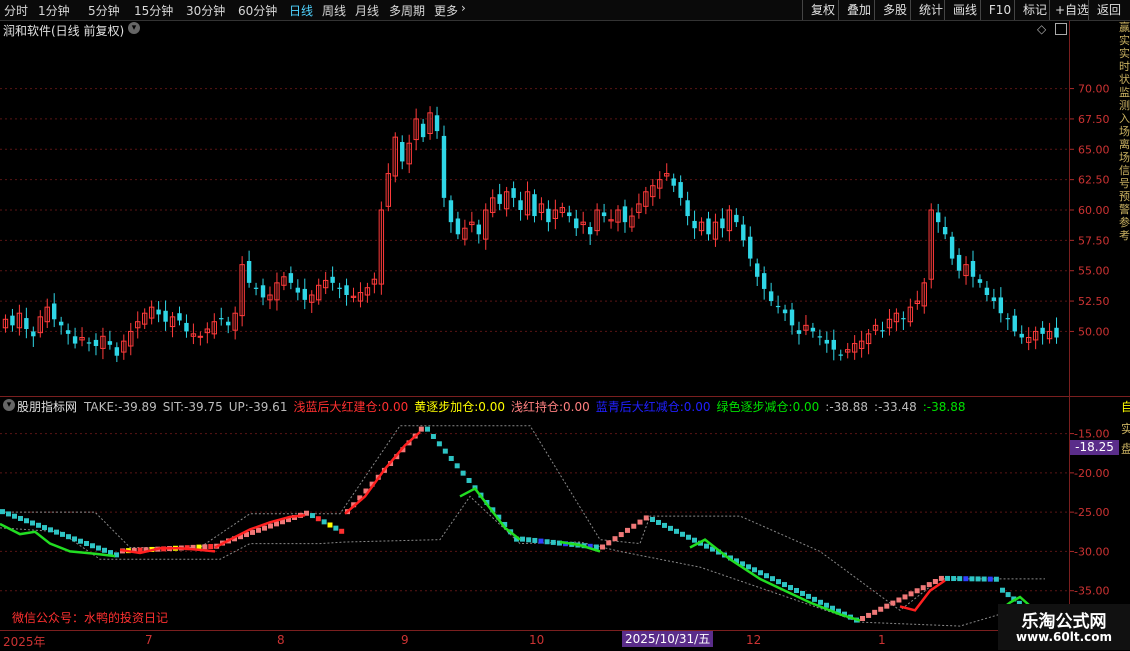 The width and height of the screenshot is (1130, 651). What do you see at coordinates (1094, 119) in the screenshot?
I see `price-tick-label: 67.50` at bounding box center [1094, 119].